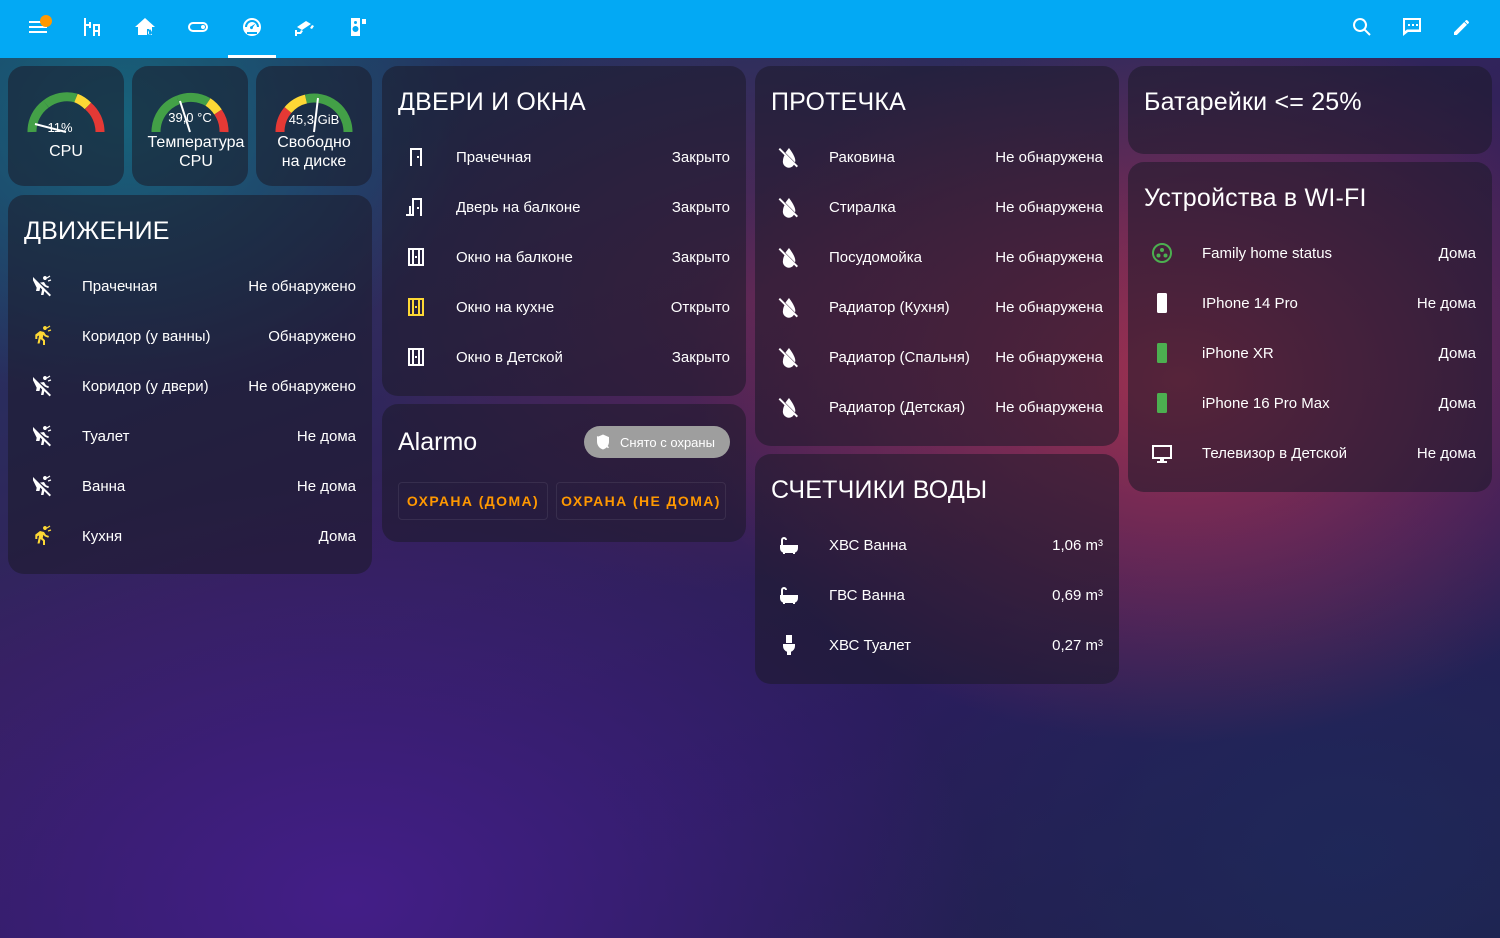 The width and height of the screenshot is (1500, 938). What do you see at coordinates (473, 501) in the screenshot?
I see `arm-home-button: ОХРАНА (ДОМА)` at bounding box center [473, 501].